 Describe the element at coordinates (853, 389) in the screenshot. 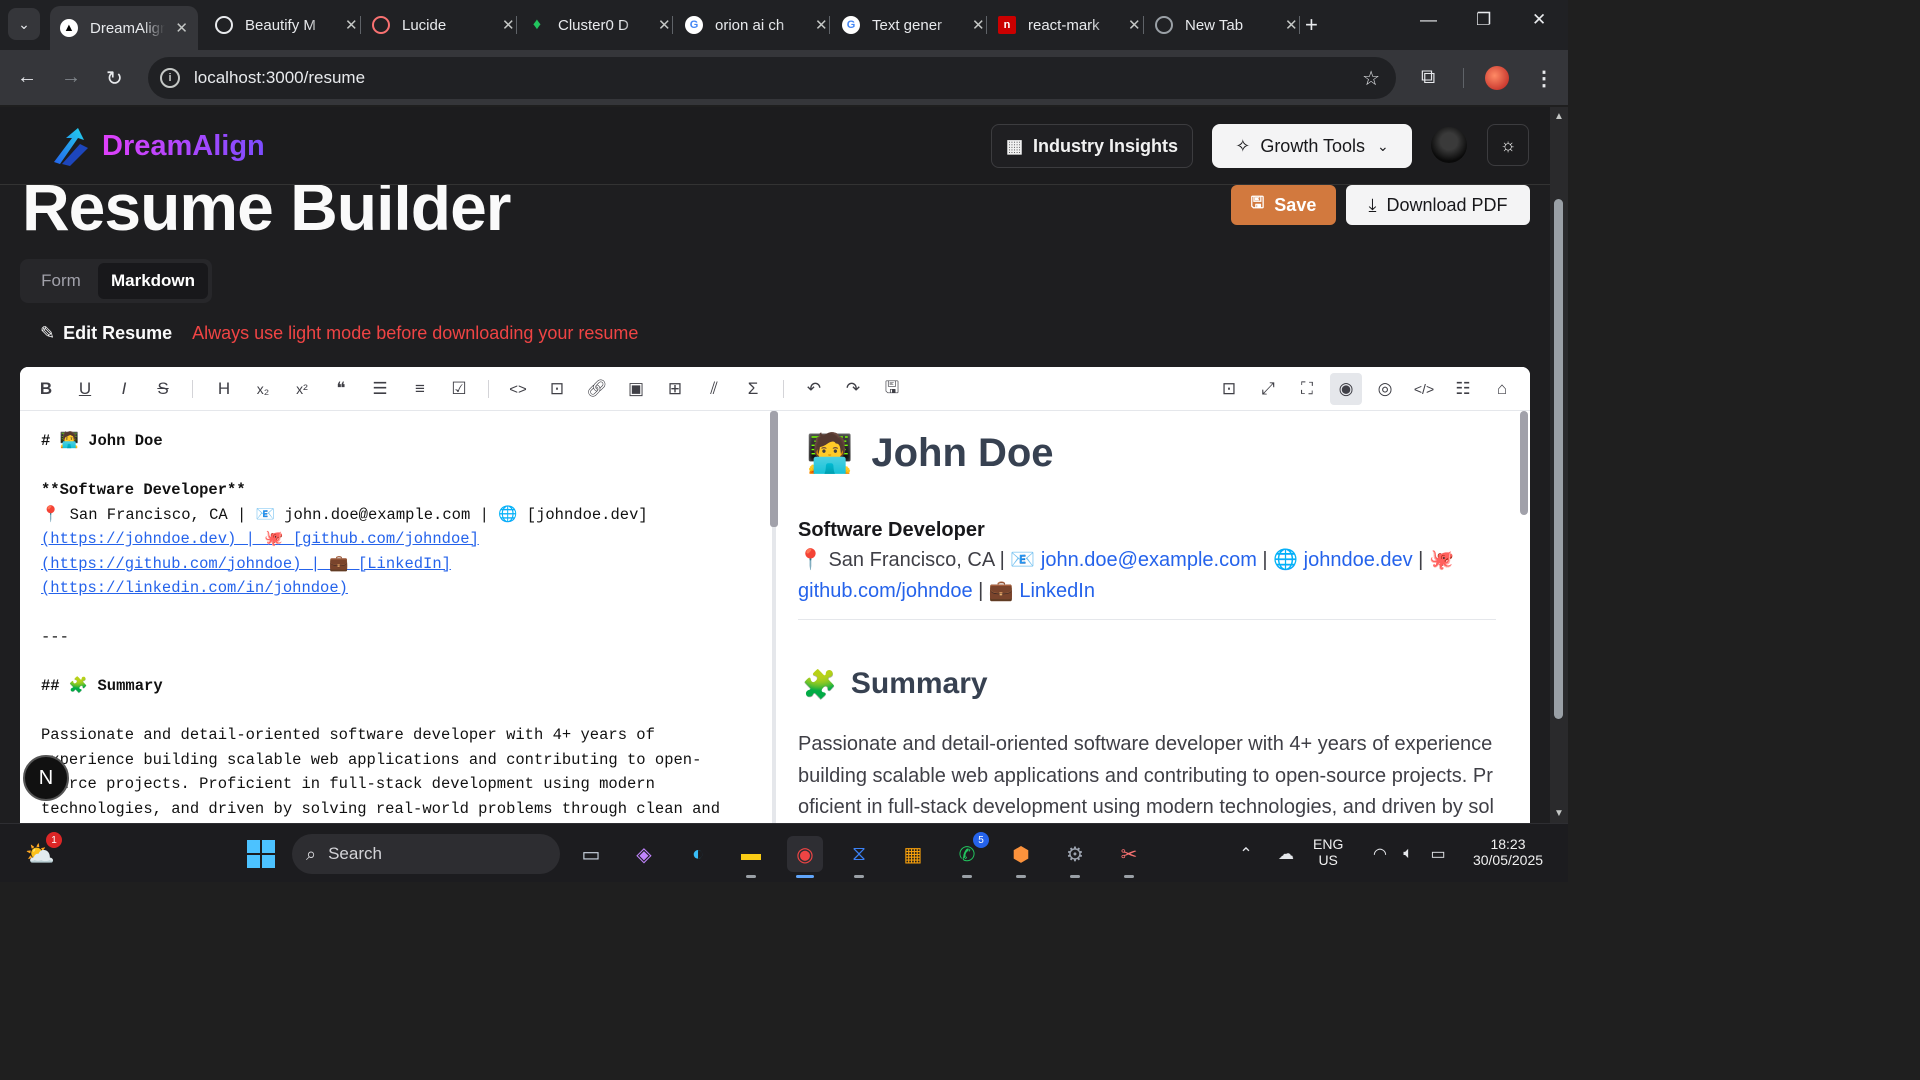

I see `redo-icon: ↷` at that location.